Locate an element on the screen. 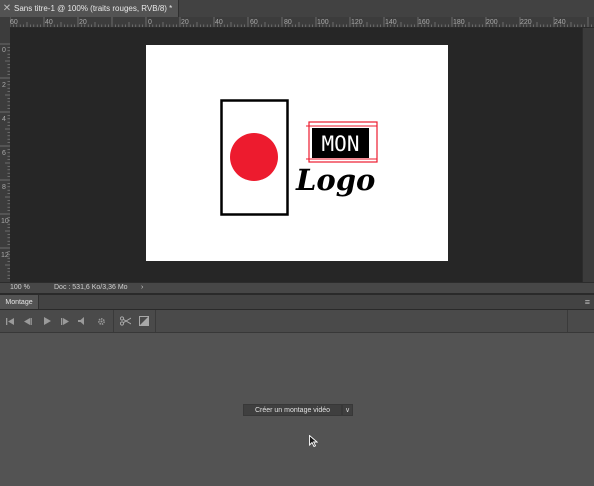  play-icon is located at coordinates (47, 321).